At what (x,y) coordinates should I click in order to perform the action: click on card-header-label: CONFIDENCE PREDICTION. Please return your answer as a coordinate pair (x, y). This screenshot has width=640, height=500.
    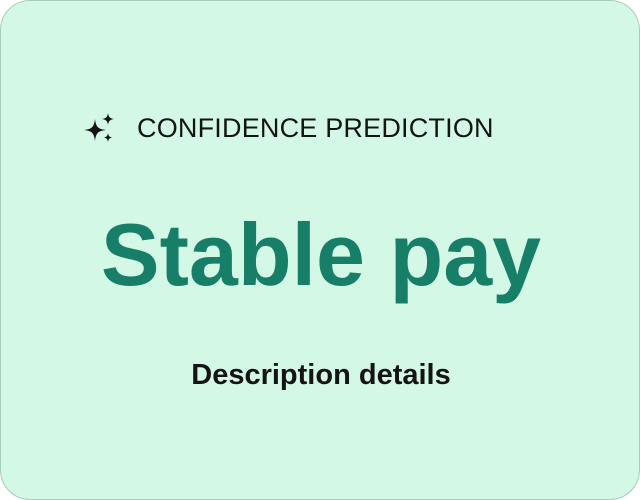
    Looking at the image, I should click on (315, 128).